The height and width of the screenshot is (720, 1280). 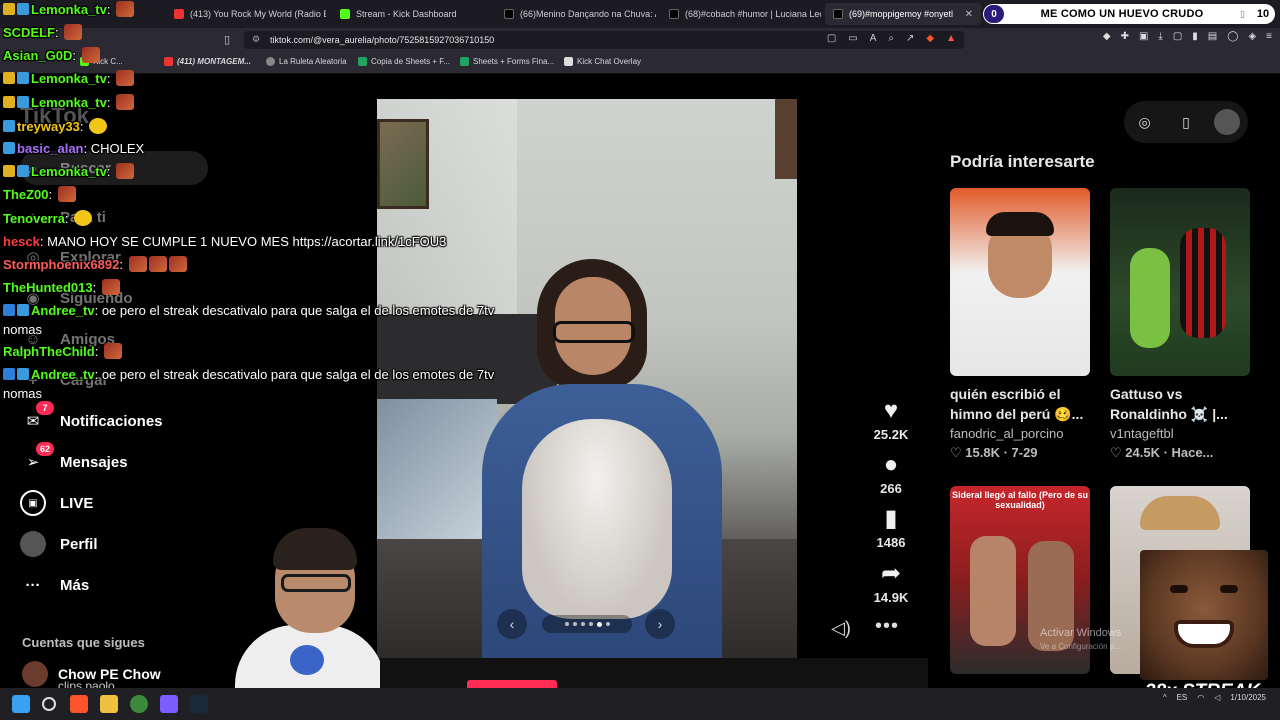 I want to click on mod-sword-icon, so click(x=9, y=310).